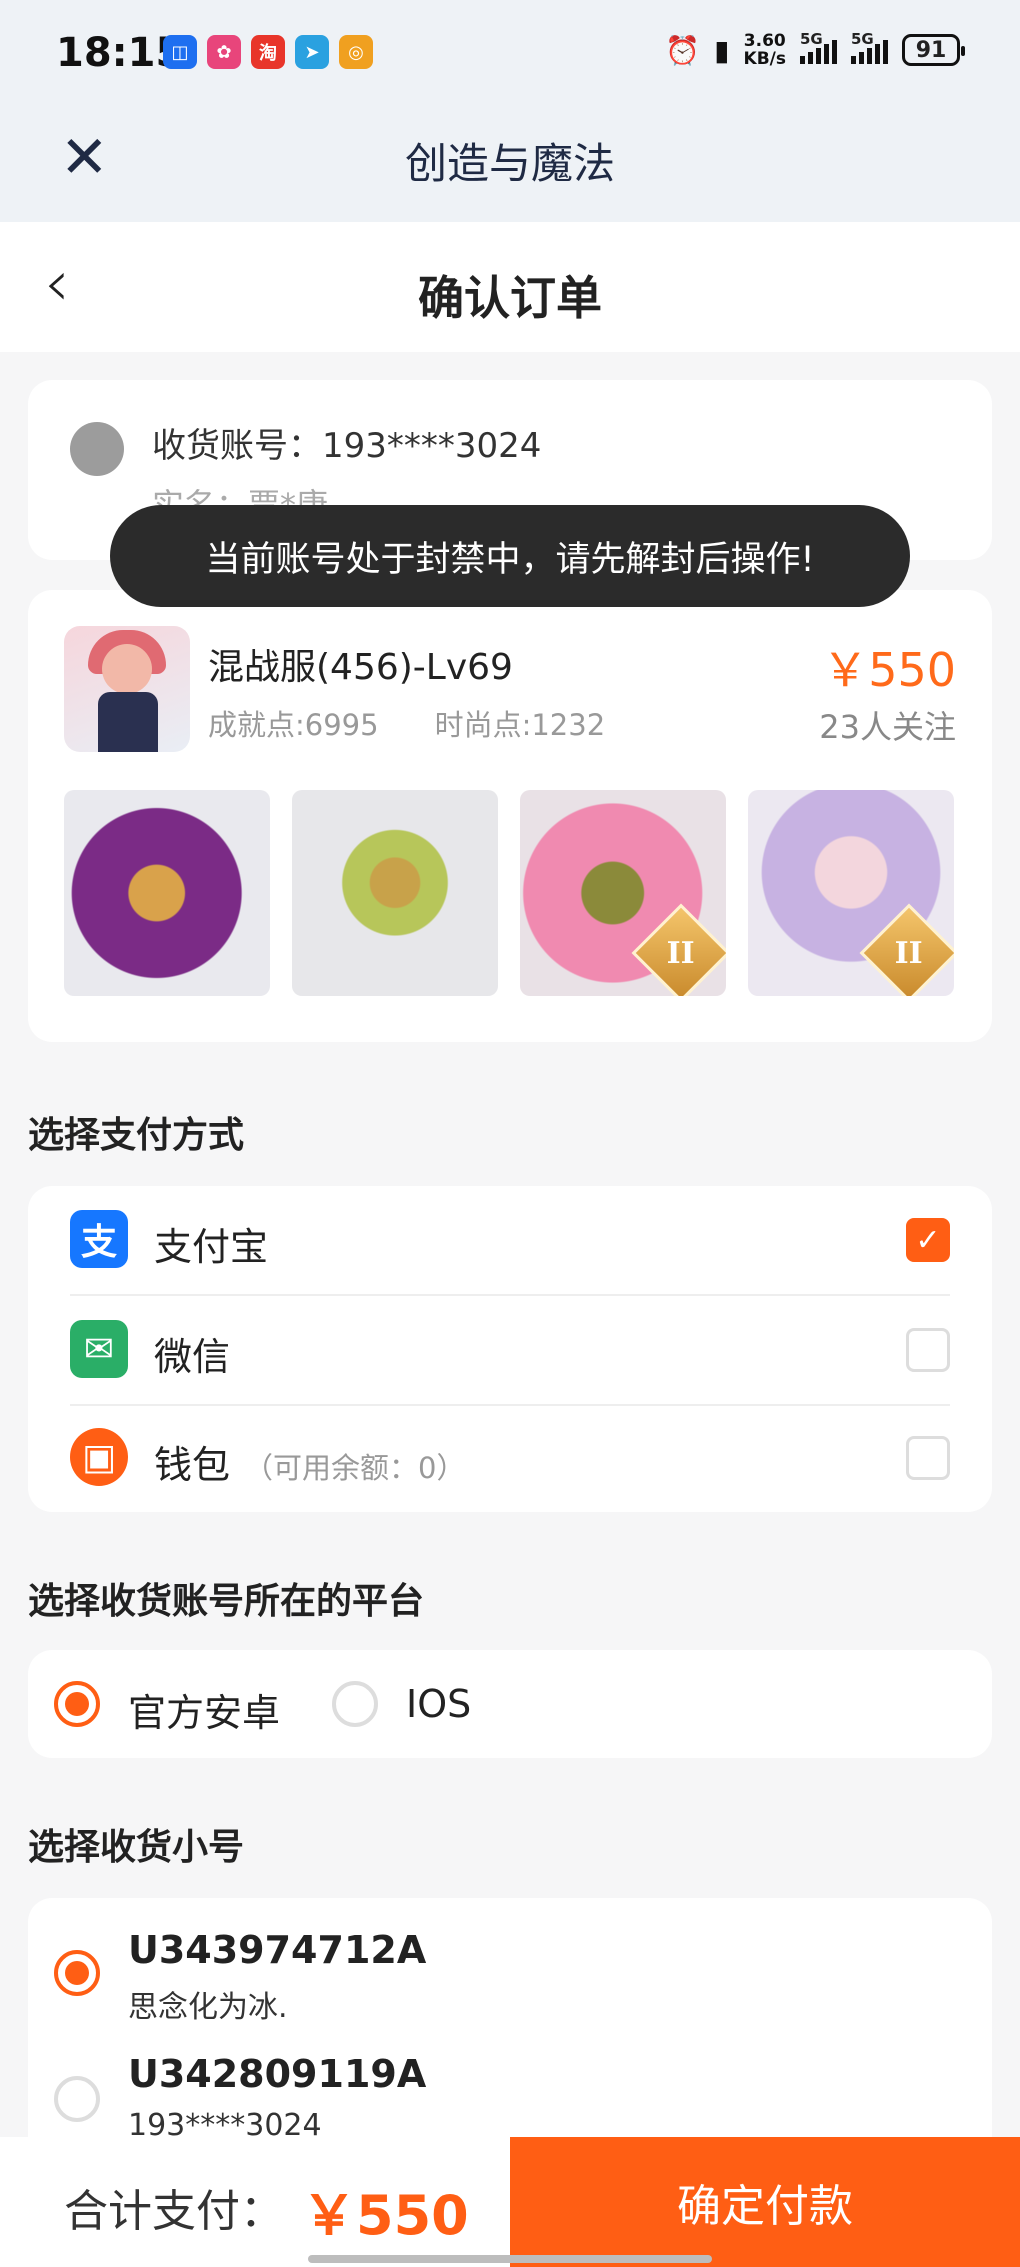  Describe the element at coordinates (385, 2215) in the screenshot. I see `total-amount: ￥550` at that location.